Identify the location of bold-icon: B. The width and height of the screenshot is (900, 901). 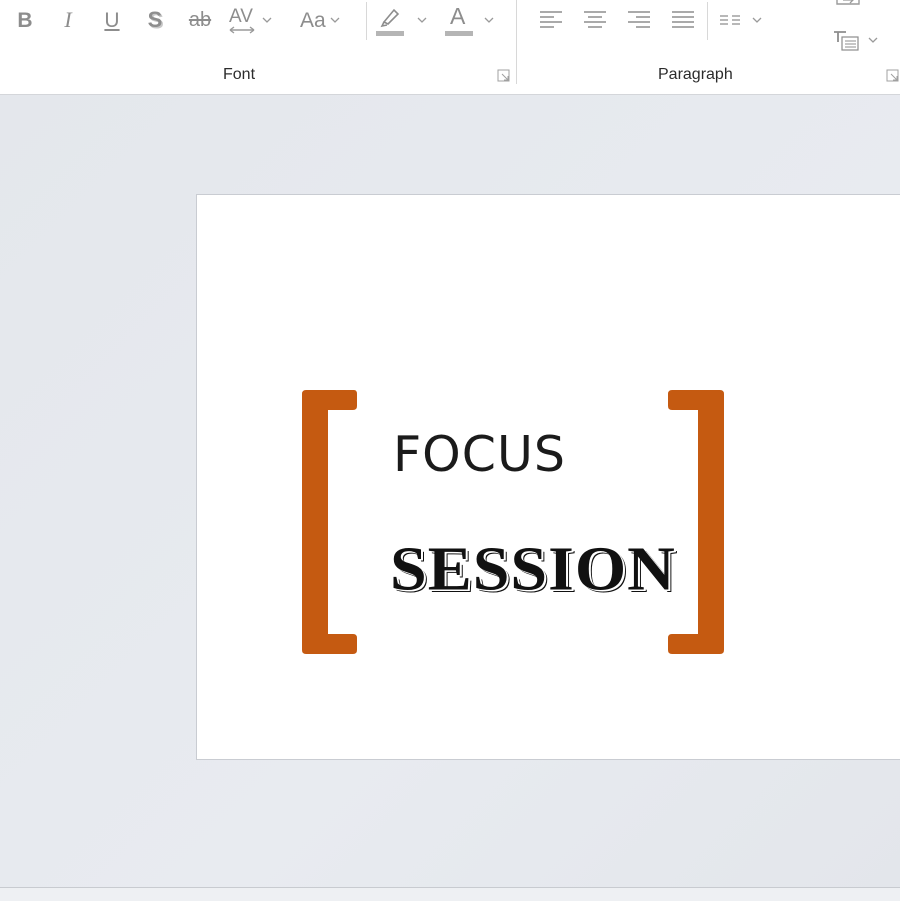
(25, 20).